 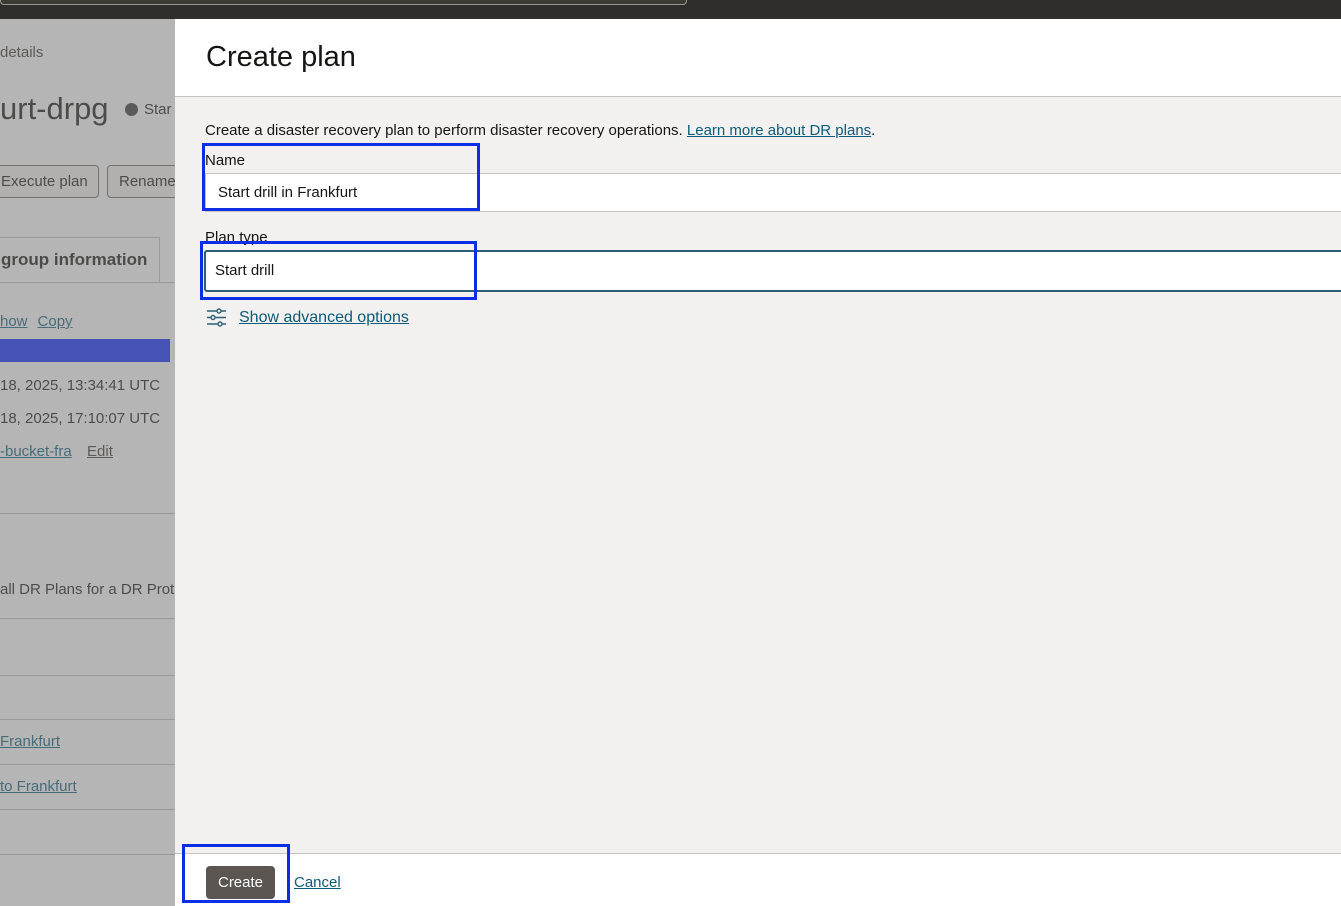 What do you see at coordinates (773, 192) in the screenshot?
I see `name-input` at bounding box center [773, 192].